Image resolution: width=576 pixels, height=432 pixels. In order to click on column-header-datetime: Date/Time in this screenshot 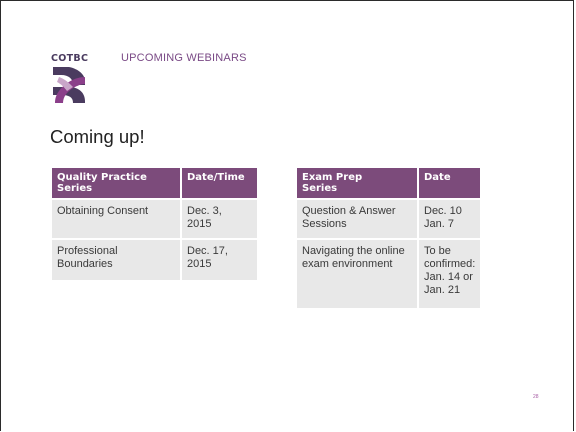, I will do `click(219, 183)`.